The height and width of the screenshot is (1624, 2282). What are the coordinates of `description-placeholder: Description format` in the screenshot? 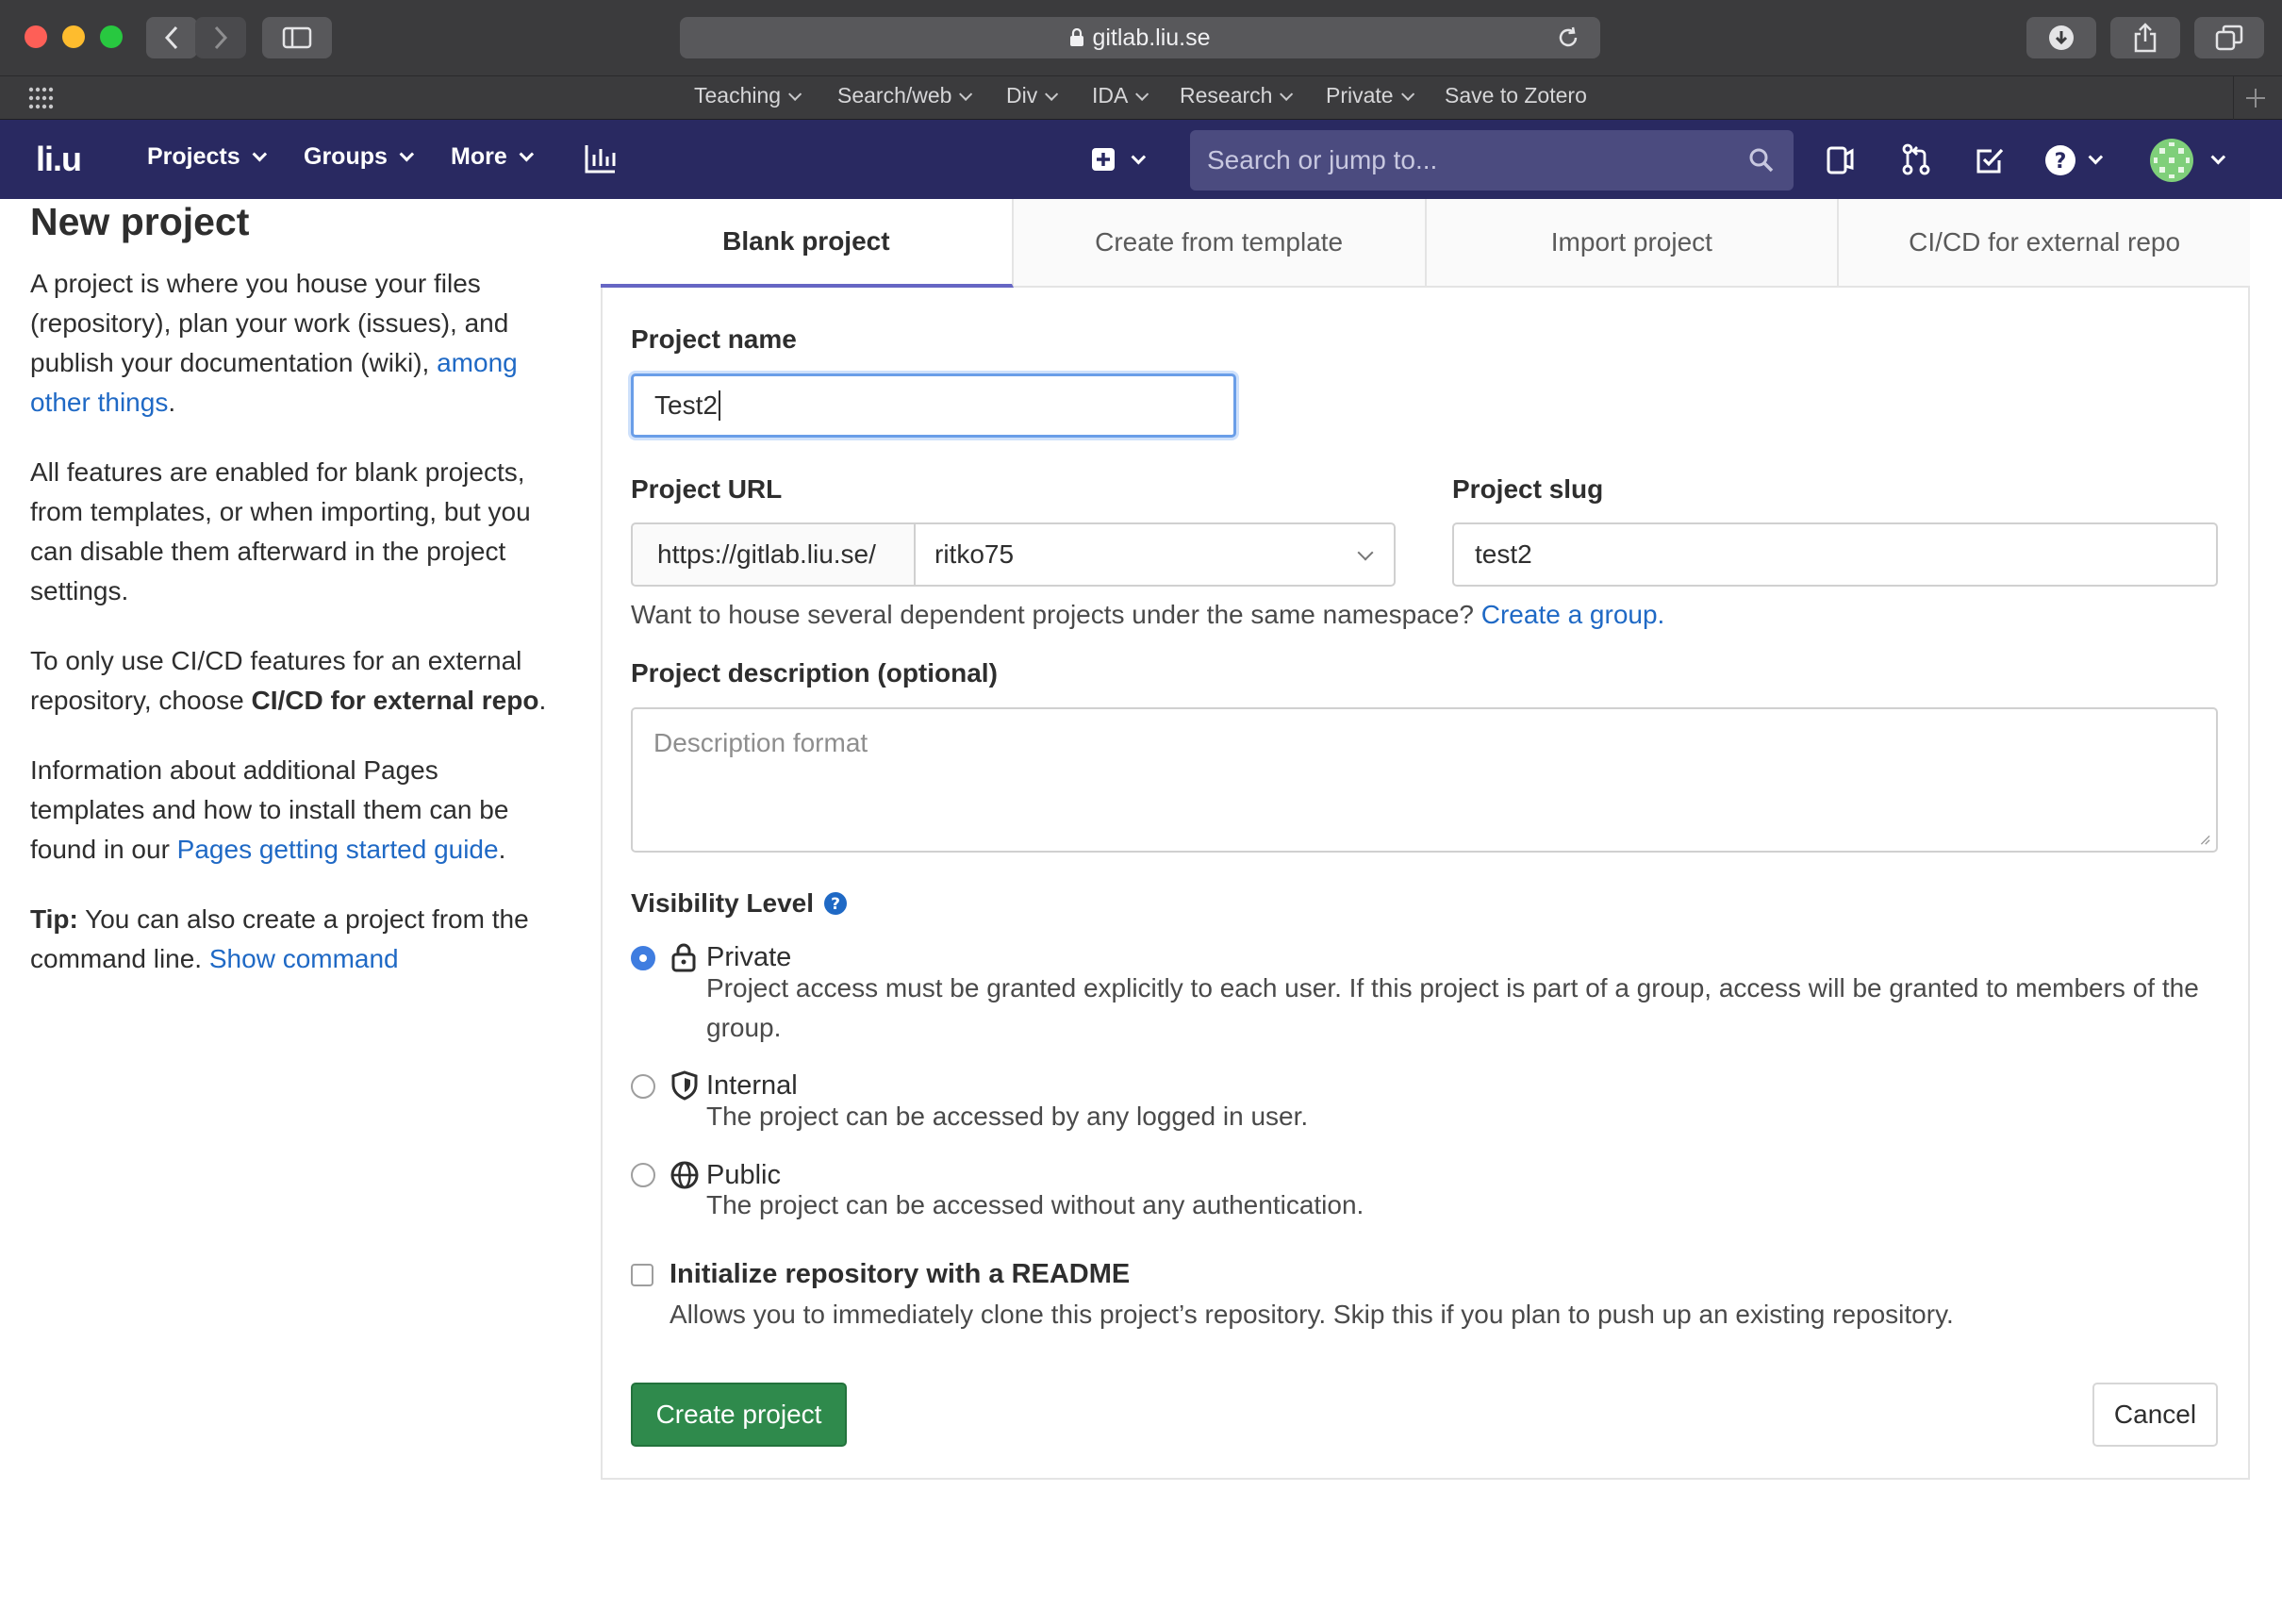 It's located at (760, 742).